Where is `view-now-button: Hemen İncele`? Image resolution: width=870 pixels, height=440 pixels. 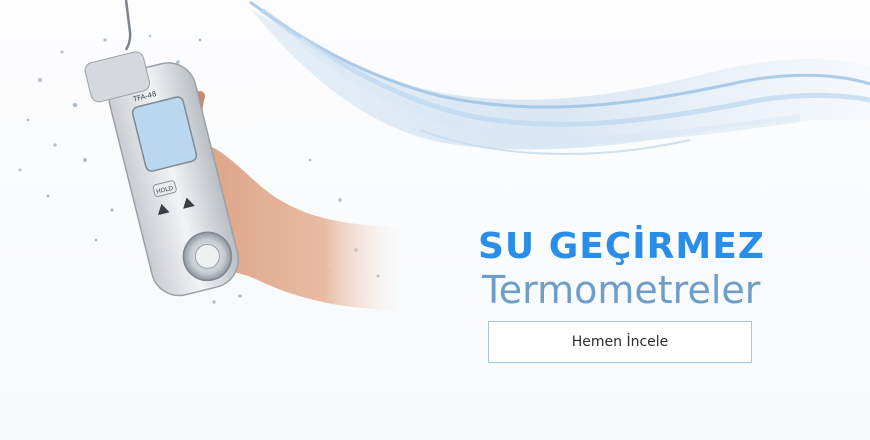
view-now-button: Hemen İncele is located at coordinates (620, 342).